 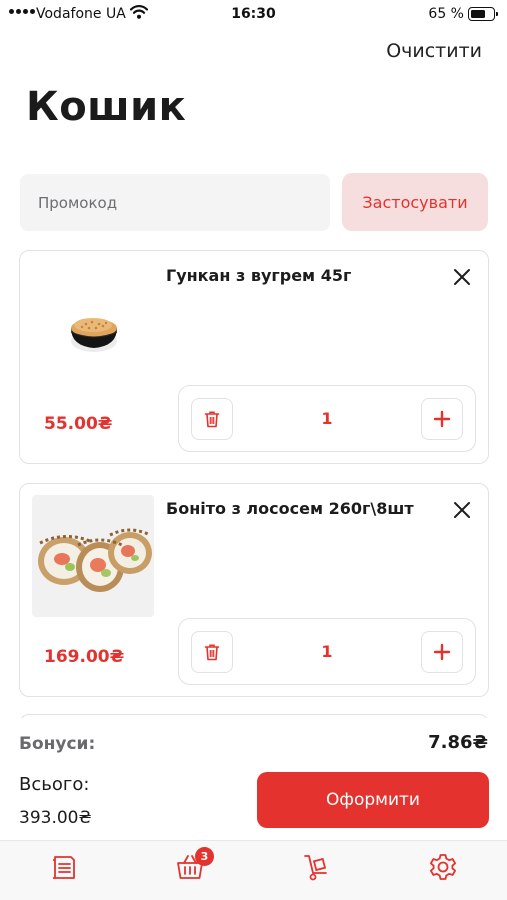 I want to click on cart-count-badge: 3, so click(x=204, y=856).